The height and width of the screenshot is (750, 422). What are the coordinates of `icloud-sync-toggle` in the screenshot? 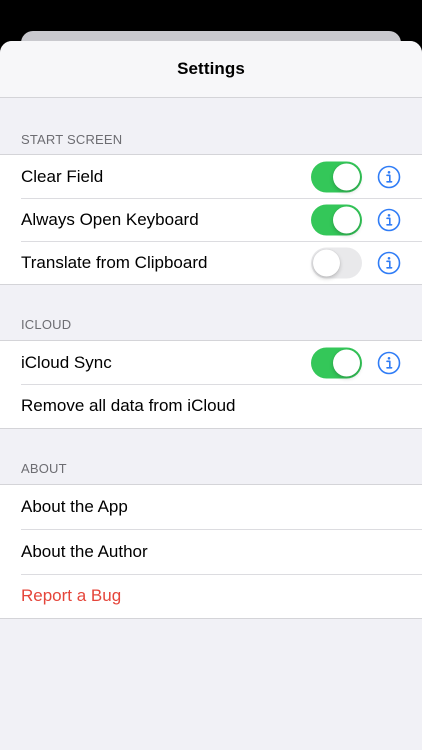 It's located at (336, 362).